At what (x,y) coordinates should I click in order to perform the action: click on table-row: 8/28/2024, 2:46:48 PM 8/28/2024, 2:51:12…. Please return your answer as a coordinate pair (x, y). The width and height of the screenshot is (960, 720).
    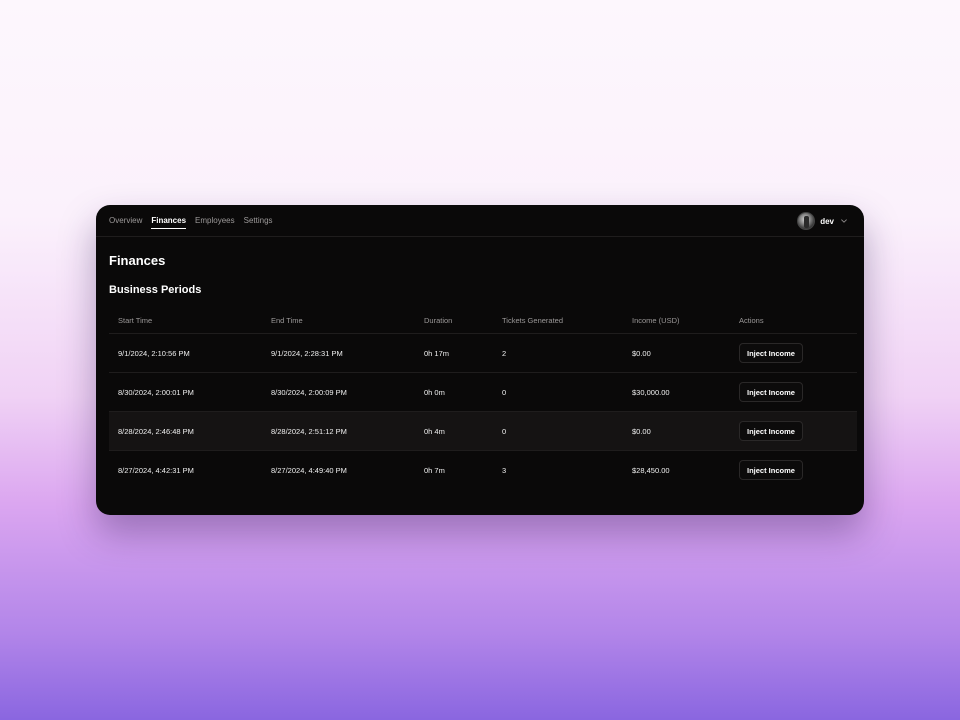
    Looking at the image, I should click on (483, 431).